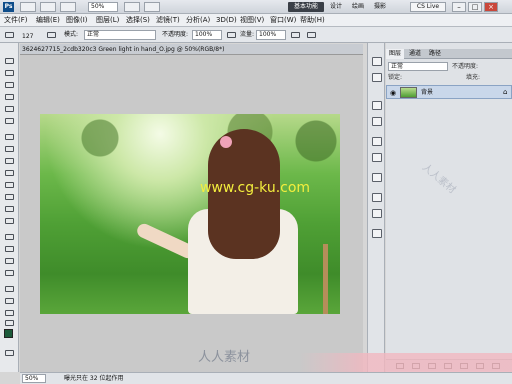  What do you see at coordinates (311, 35) in the screenshot?
I see `pressure-size-icon` at bounding box center [311, 35].